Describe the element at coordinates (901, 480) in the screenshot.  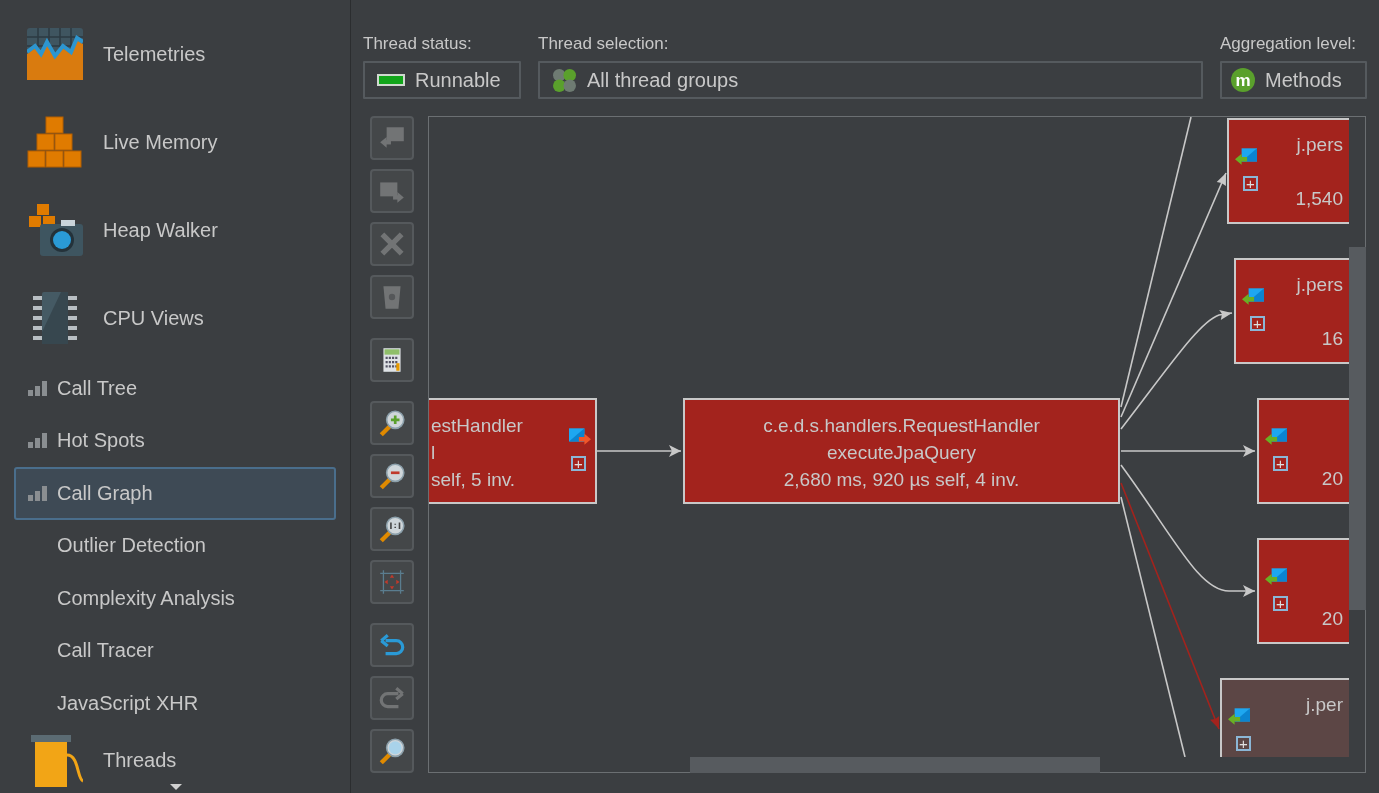
I see `node-text: 2,680 ms, 920 µs self, 4 inv.` at that location.